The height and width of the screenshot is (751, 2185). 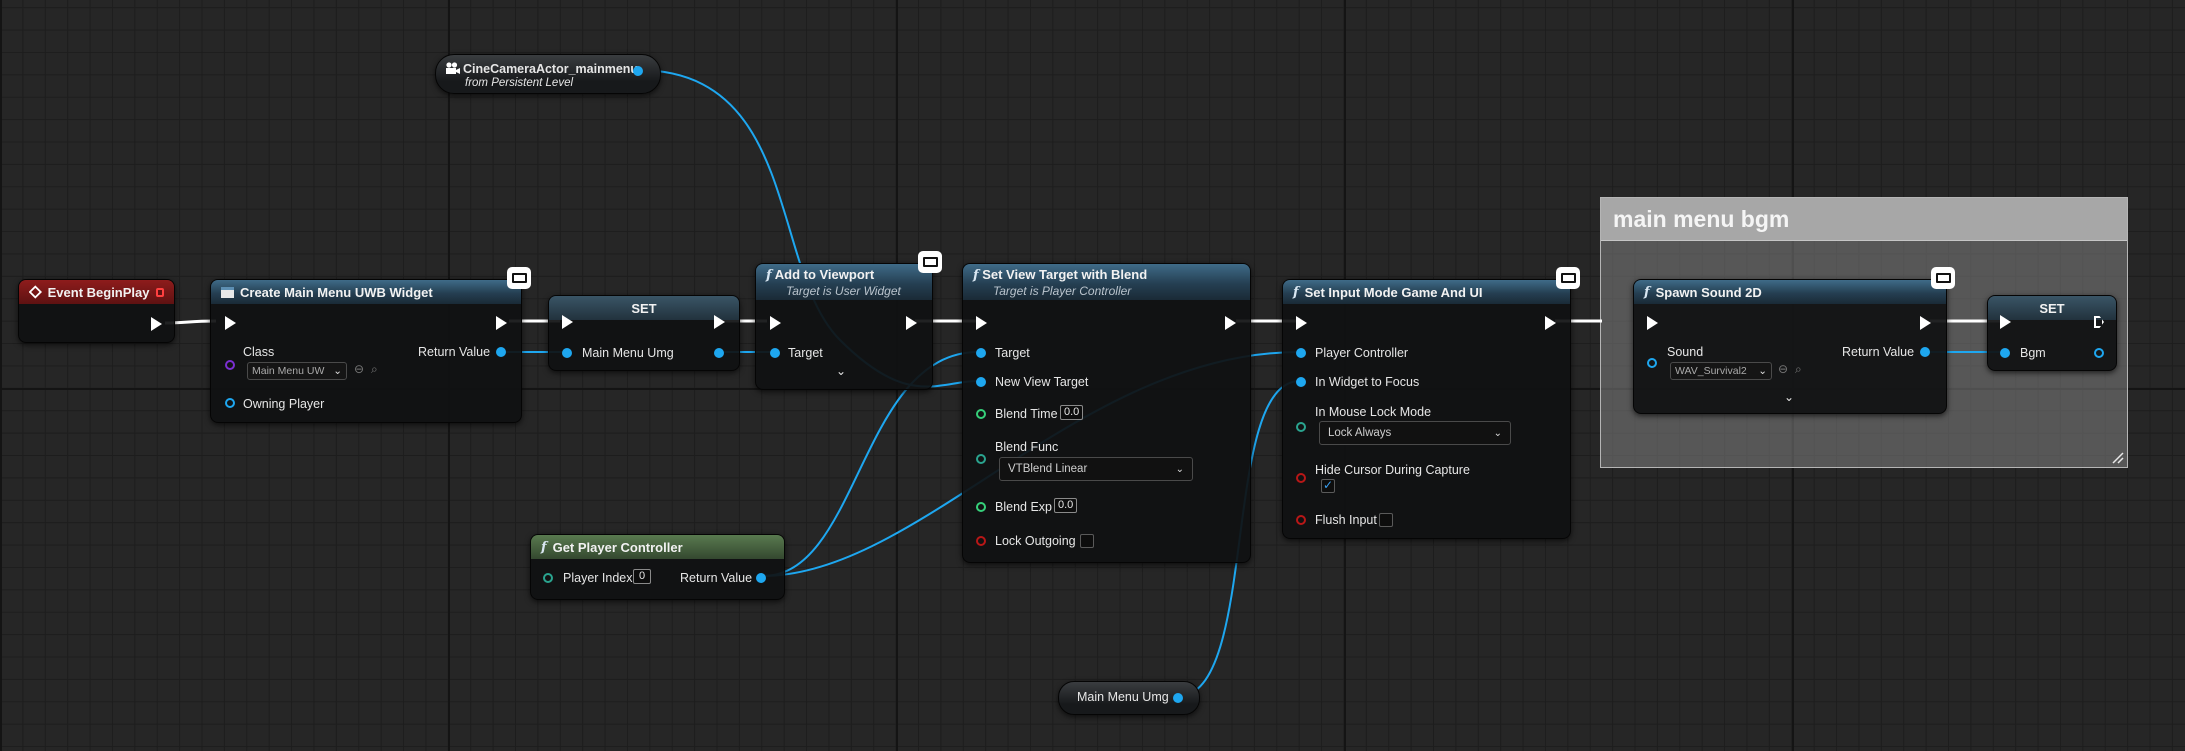 I want to click on bgm-label: Bgm, so click(x=2033, y=353).